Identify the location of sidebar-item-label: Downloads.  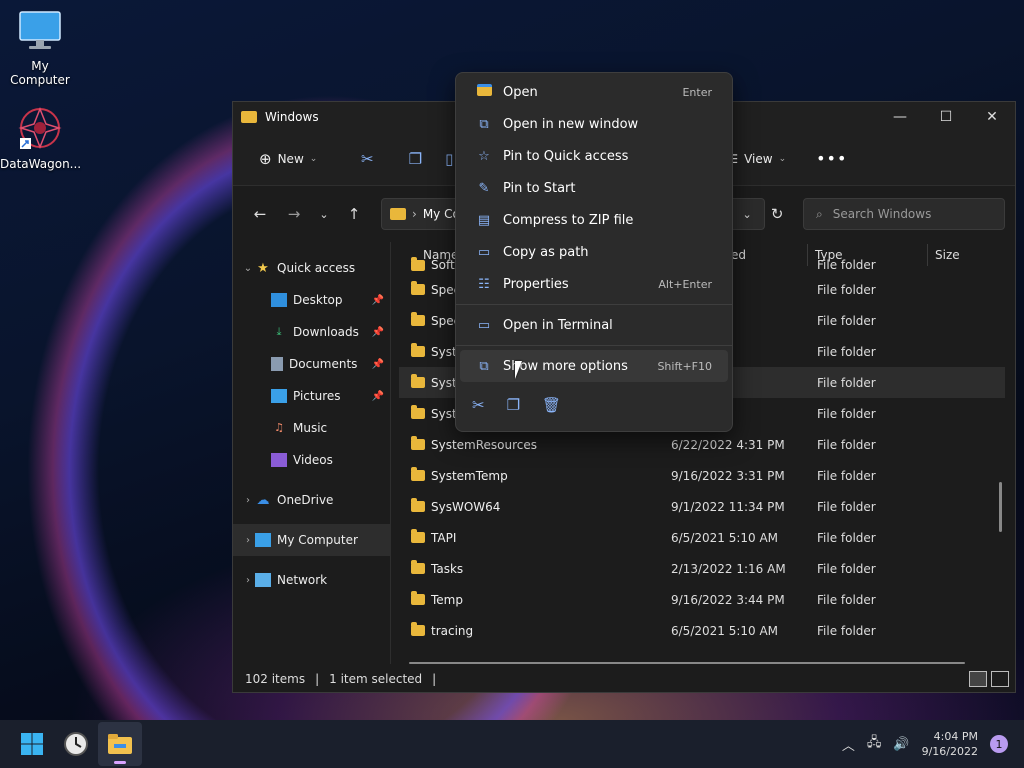
(326, 332).